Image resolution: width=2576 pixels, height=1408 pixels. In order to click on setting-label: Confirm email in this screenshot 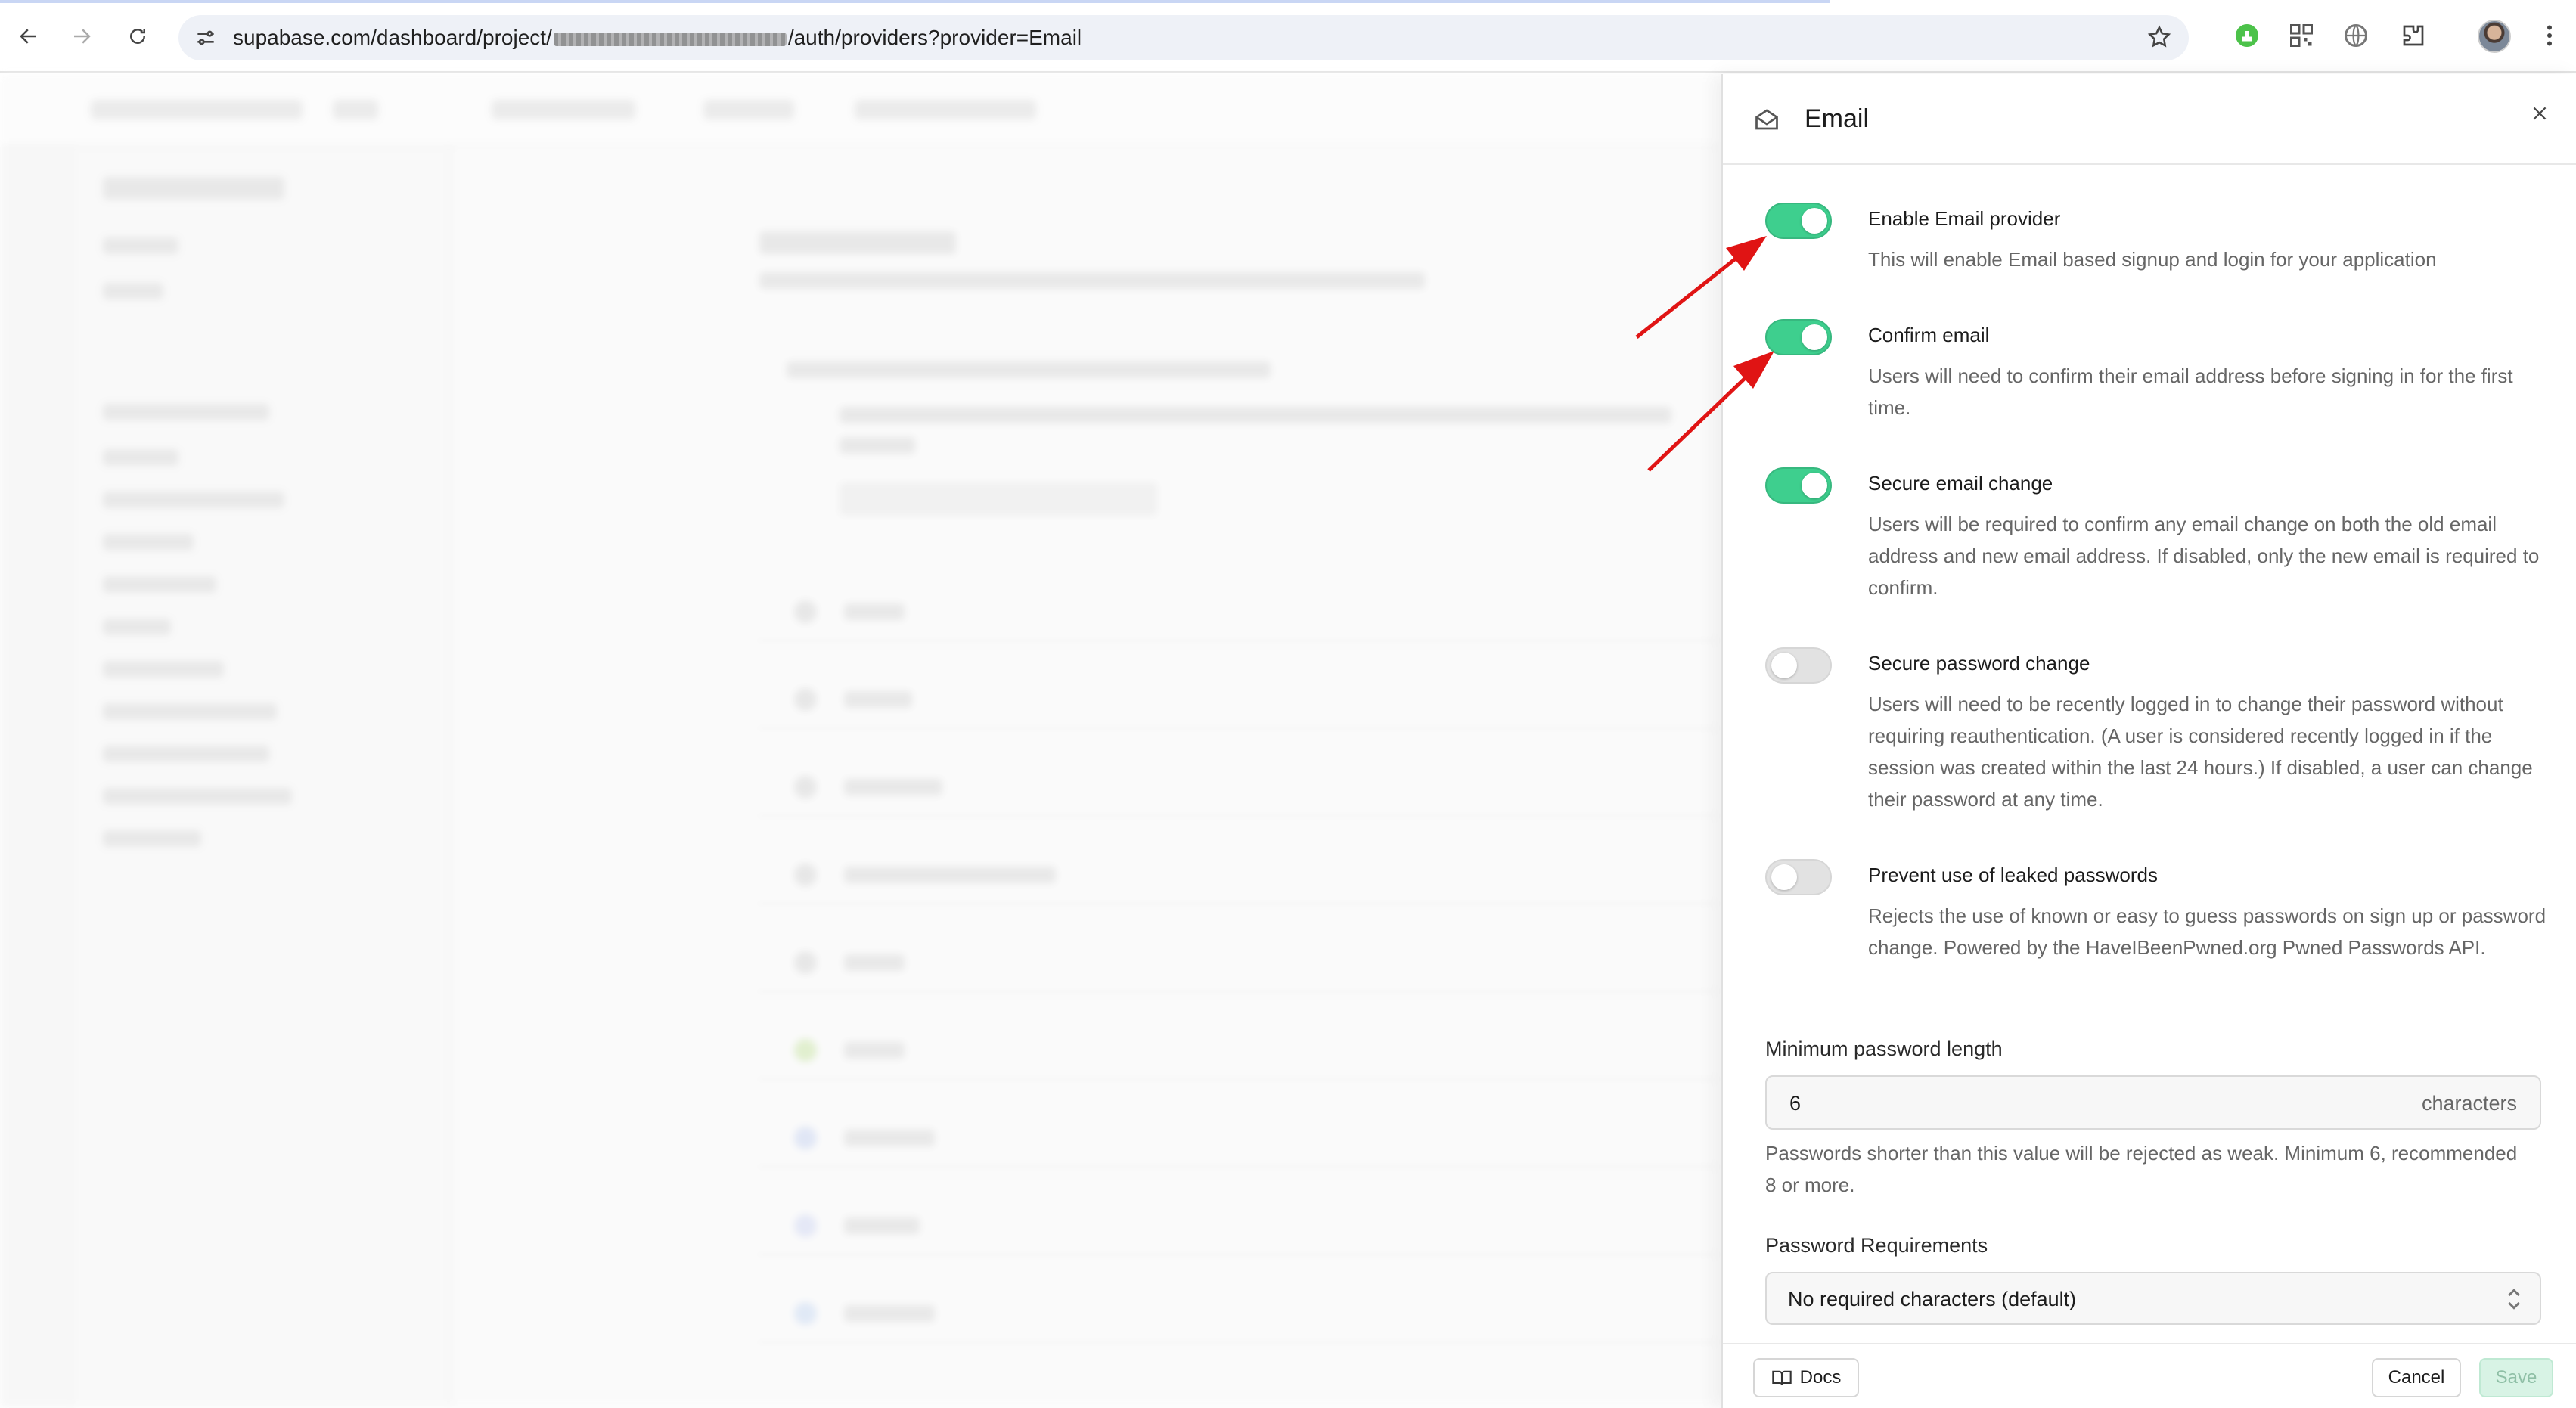, I will do `click(1929, 335)`.